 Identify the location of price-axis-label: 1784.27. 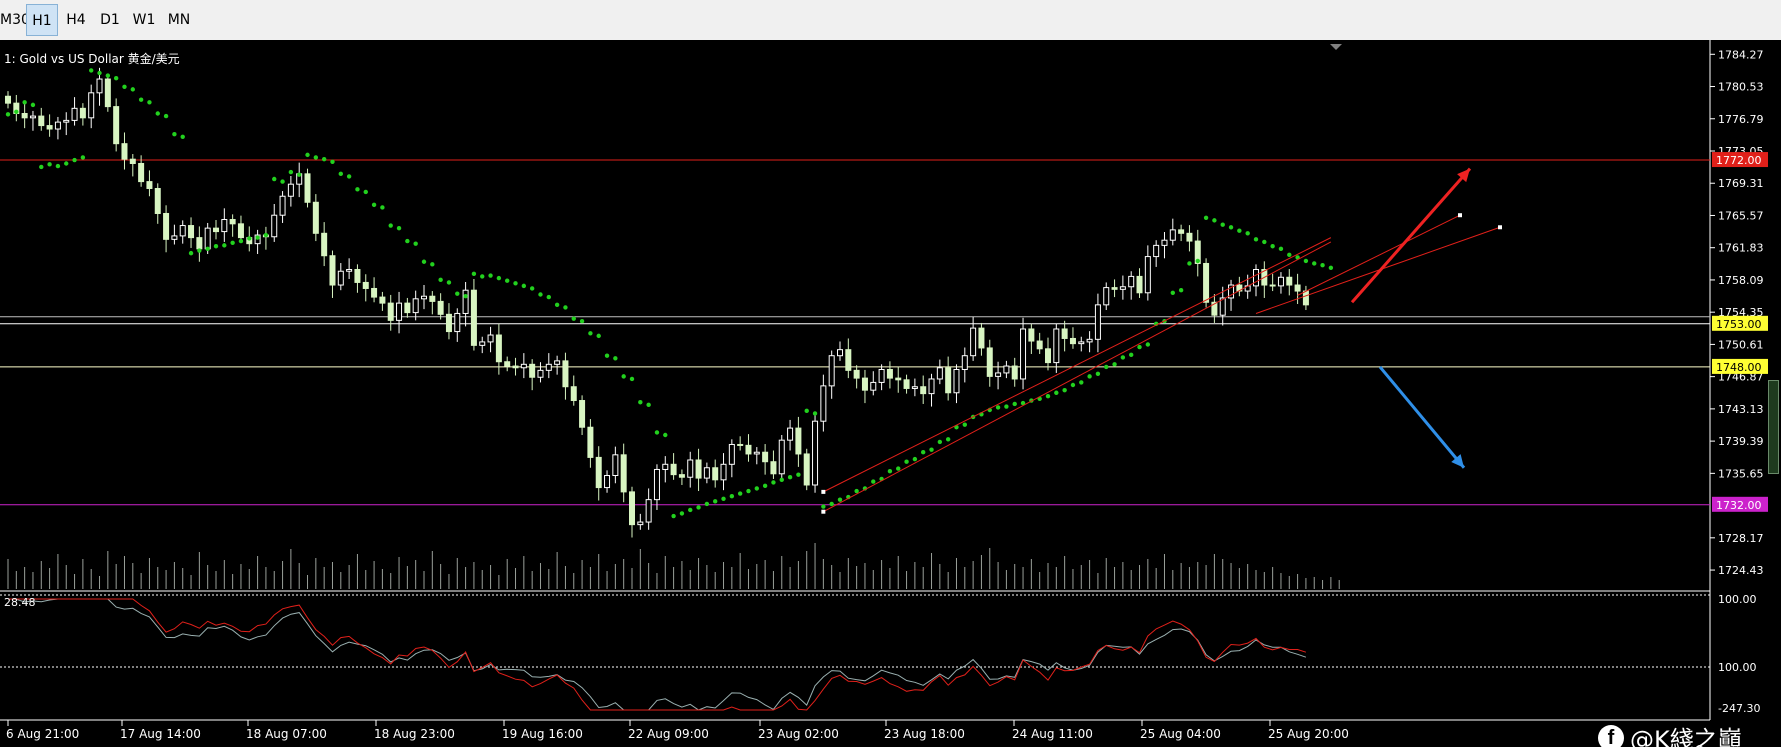
(1741, 54).